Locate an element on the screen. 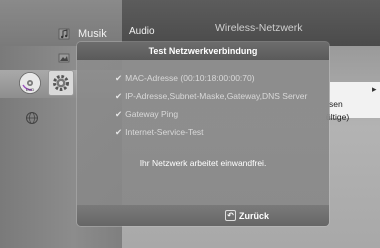  check-label: Gateway Ping is located at coordinates (152, 114).